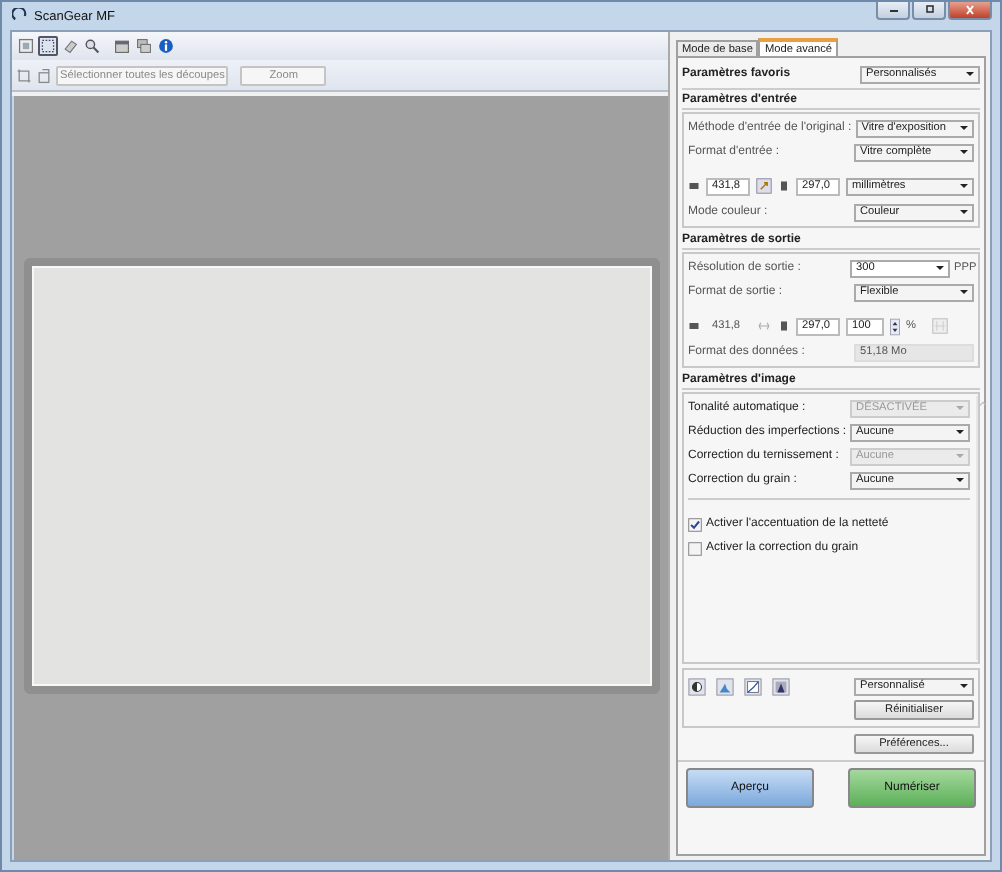 The height and width of the screenshot is (872, 1002). I want to click on magnifier-tool-button, so click(92, 46).